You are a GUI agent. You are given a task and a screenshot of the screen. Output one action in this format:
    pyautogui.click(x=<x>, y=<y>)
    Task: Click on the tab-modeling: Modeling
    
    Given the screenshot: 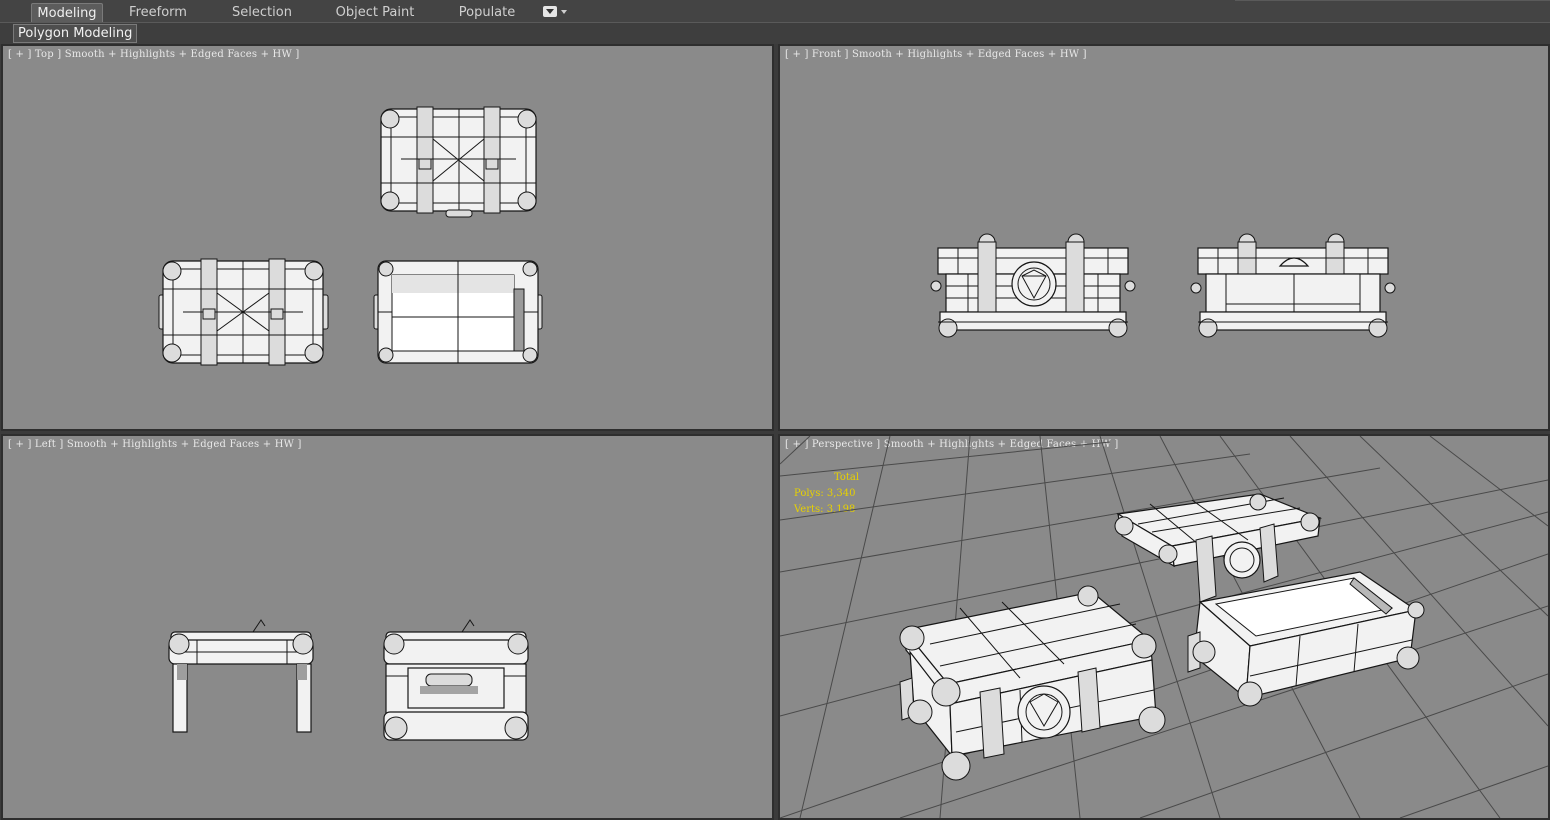 What is the action you would take?
    pyautogui.click(x=67, y=12)
    